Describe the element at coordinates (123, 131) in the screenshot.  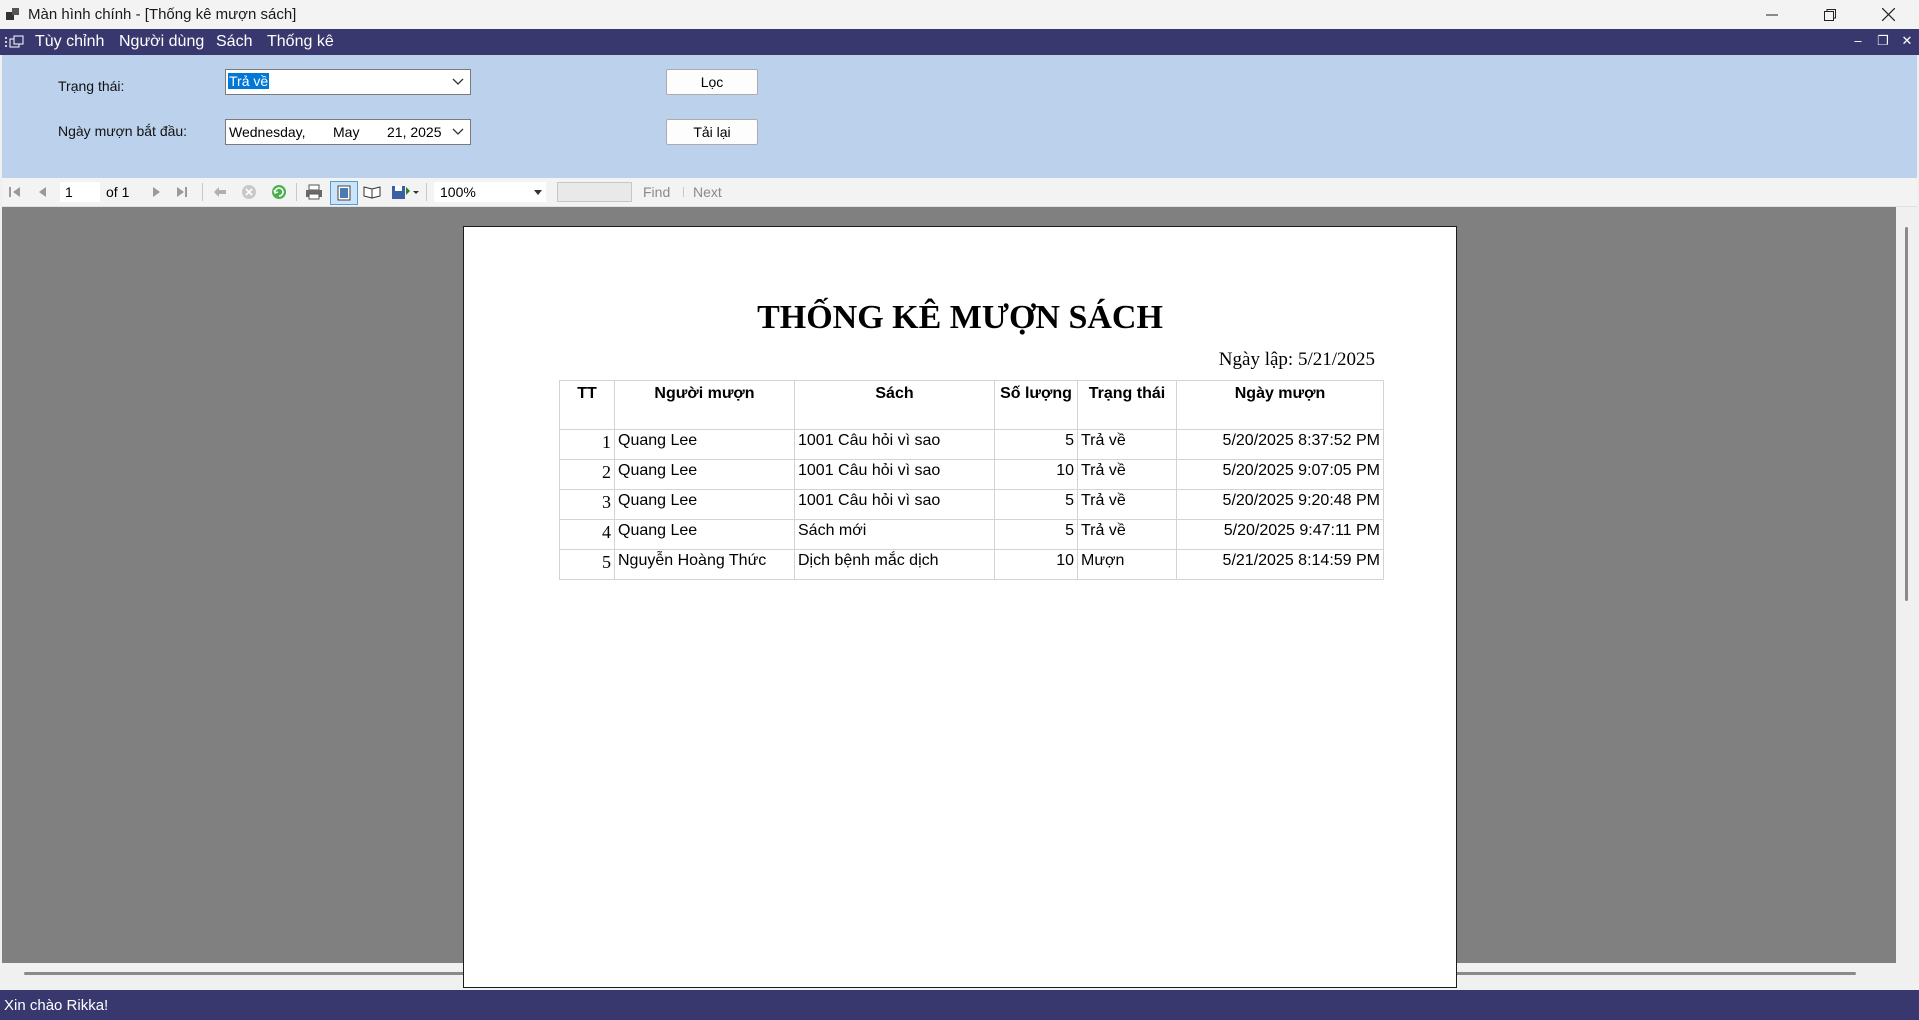
I see `start-date-label: Ngày mượn bắt đầu:` at that location.